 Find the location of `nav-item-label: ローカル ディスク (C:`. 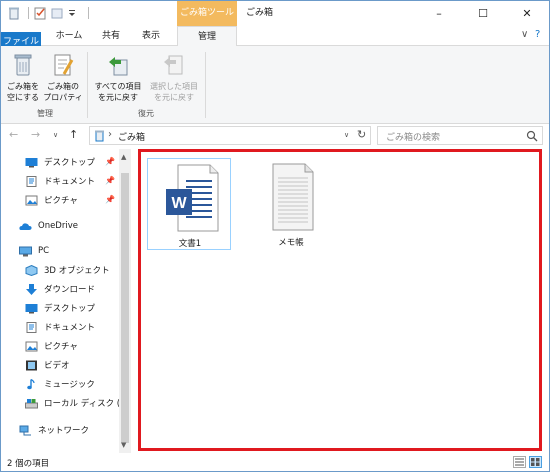

nav-item-label: ローカル ディスク (C: is located at coordinates (86, 404).